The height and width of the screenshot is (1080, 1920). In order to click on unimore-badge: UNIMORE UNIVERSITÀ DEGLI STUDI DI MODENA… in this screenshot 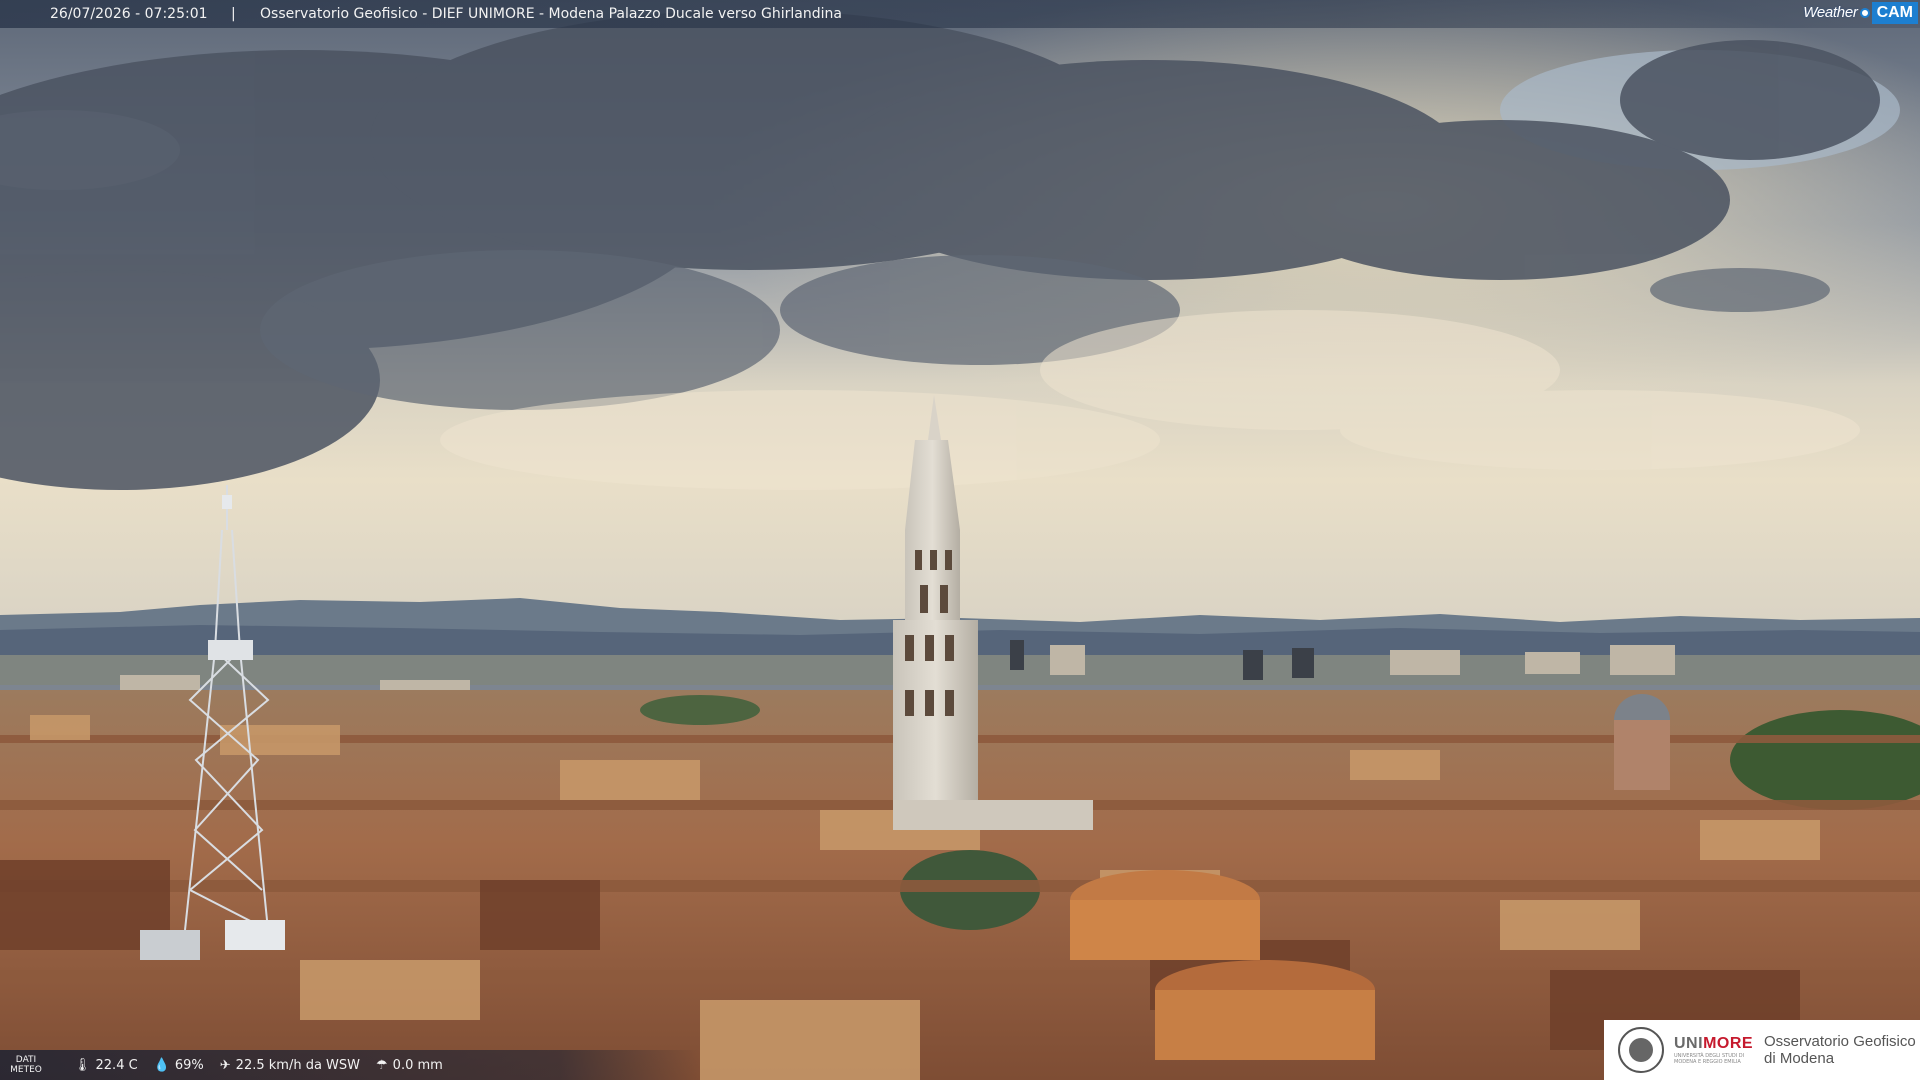, I will do `click(1762, 1050)`.